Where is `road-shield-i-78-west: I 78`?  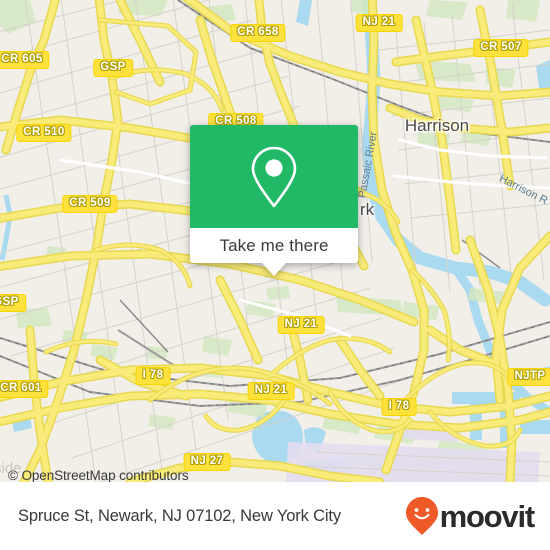
road-shield-i-78-west: I 78 is located at coordinates (153, 376).